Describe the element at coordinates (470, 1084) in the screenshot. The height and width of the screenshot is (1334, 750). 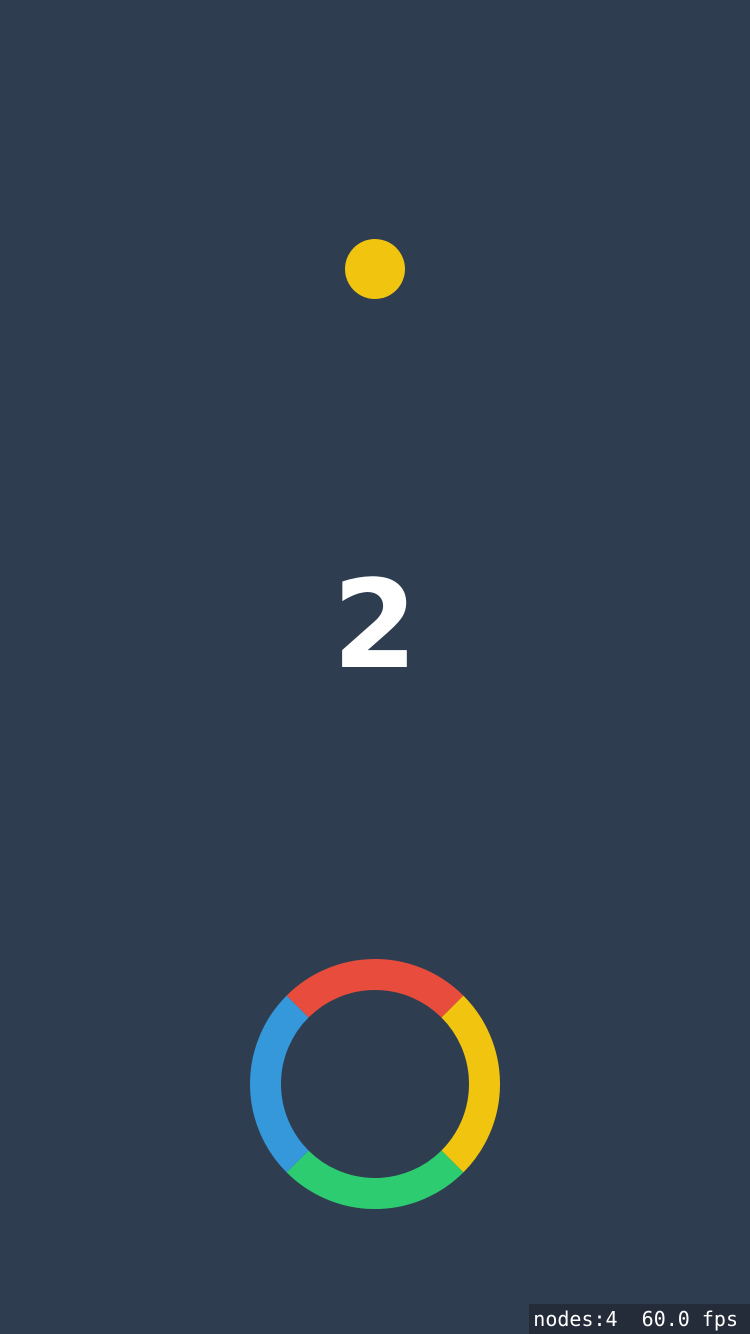
I see `ring-segment-yellow` at that location.